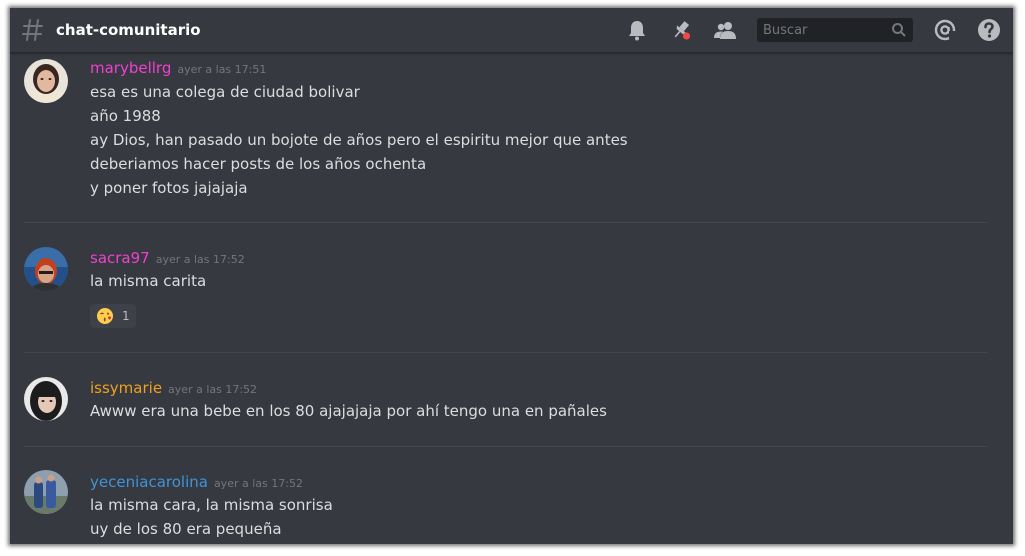 This screenshot has height=556, width=1025. Describe the element at coordinates (149, 482) in the screenshot. I see `username: yeceniacarolina` at that location.